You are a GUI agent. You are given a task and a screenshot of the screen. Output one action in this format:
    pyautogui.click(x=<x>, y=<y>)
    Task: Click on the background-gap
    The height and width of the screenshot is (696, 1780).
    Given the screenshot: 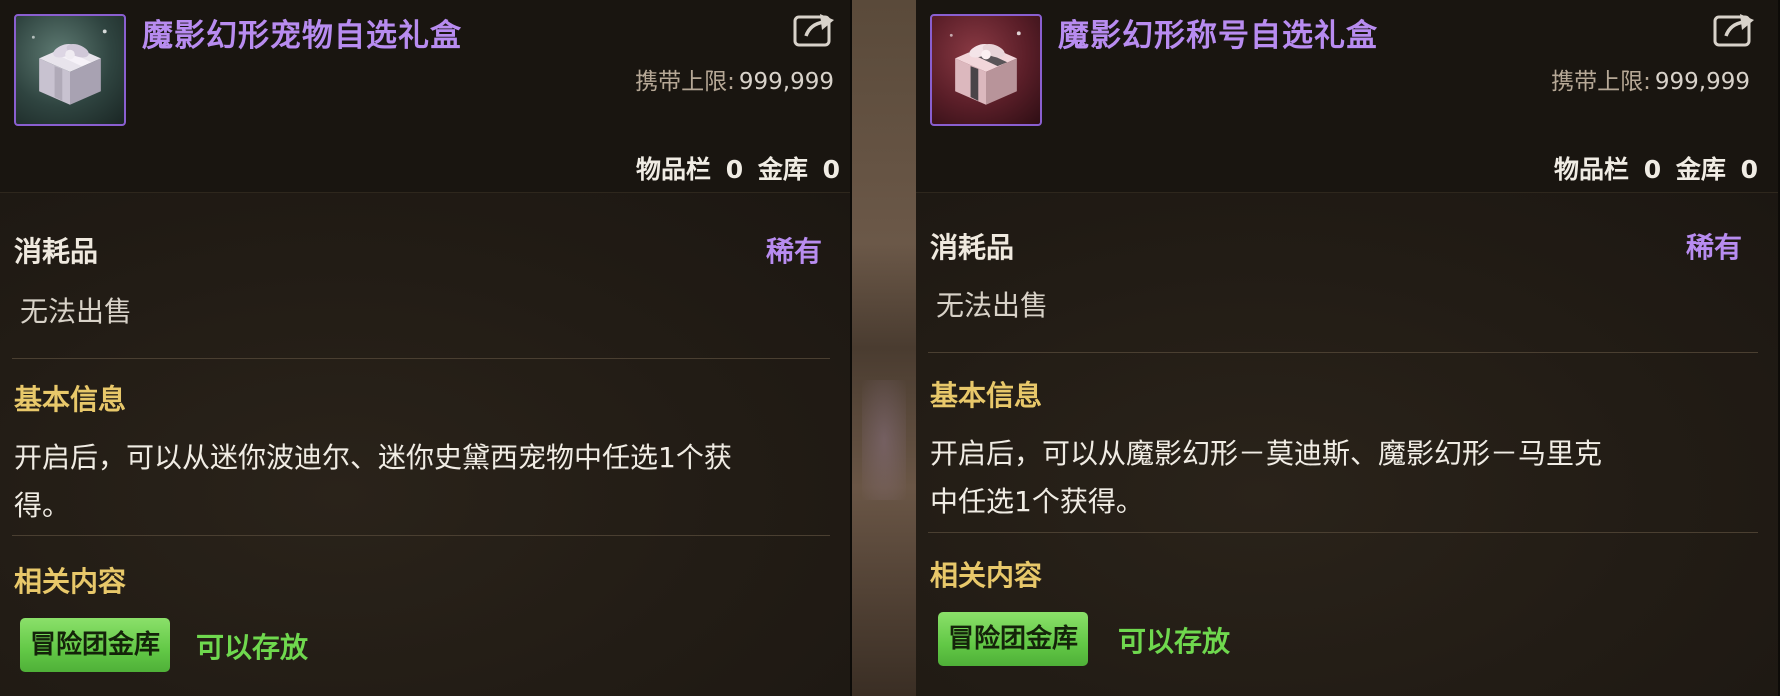 What is the action you would take?
    pyautogui.click(x=884, y=348)
    